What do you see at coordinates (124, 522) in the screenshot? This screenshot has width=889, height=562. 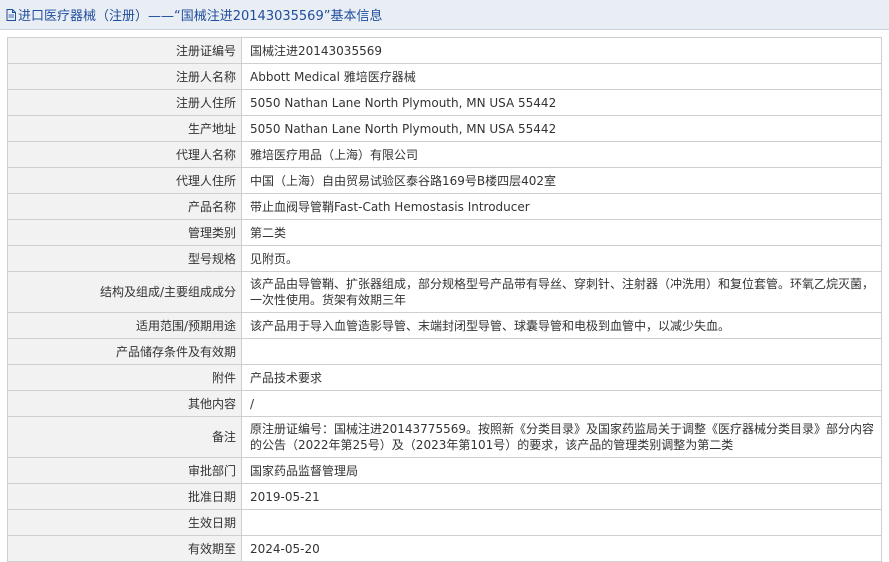 I see `field-label: 生效日期` at bounding box center [124, 522].